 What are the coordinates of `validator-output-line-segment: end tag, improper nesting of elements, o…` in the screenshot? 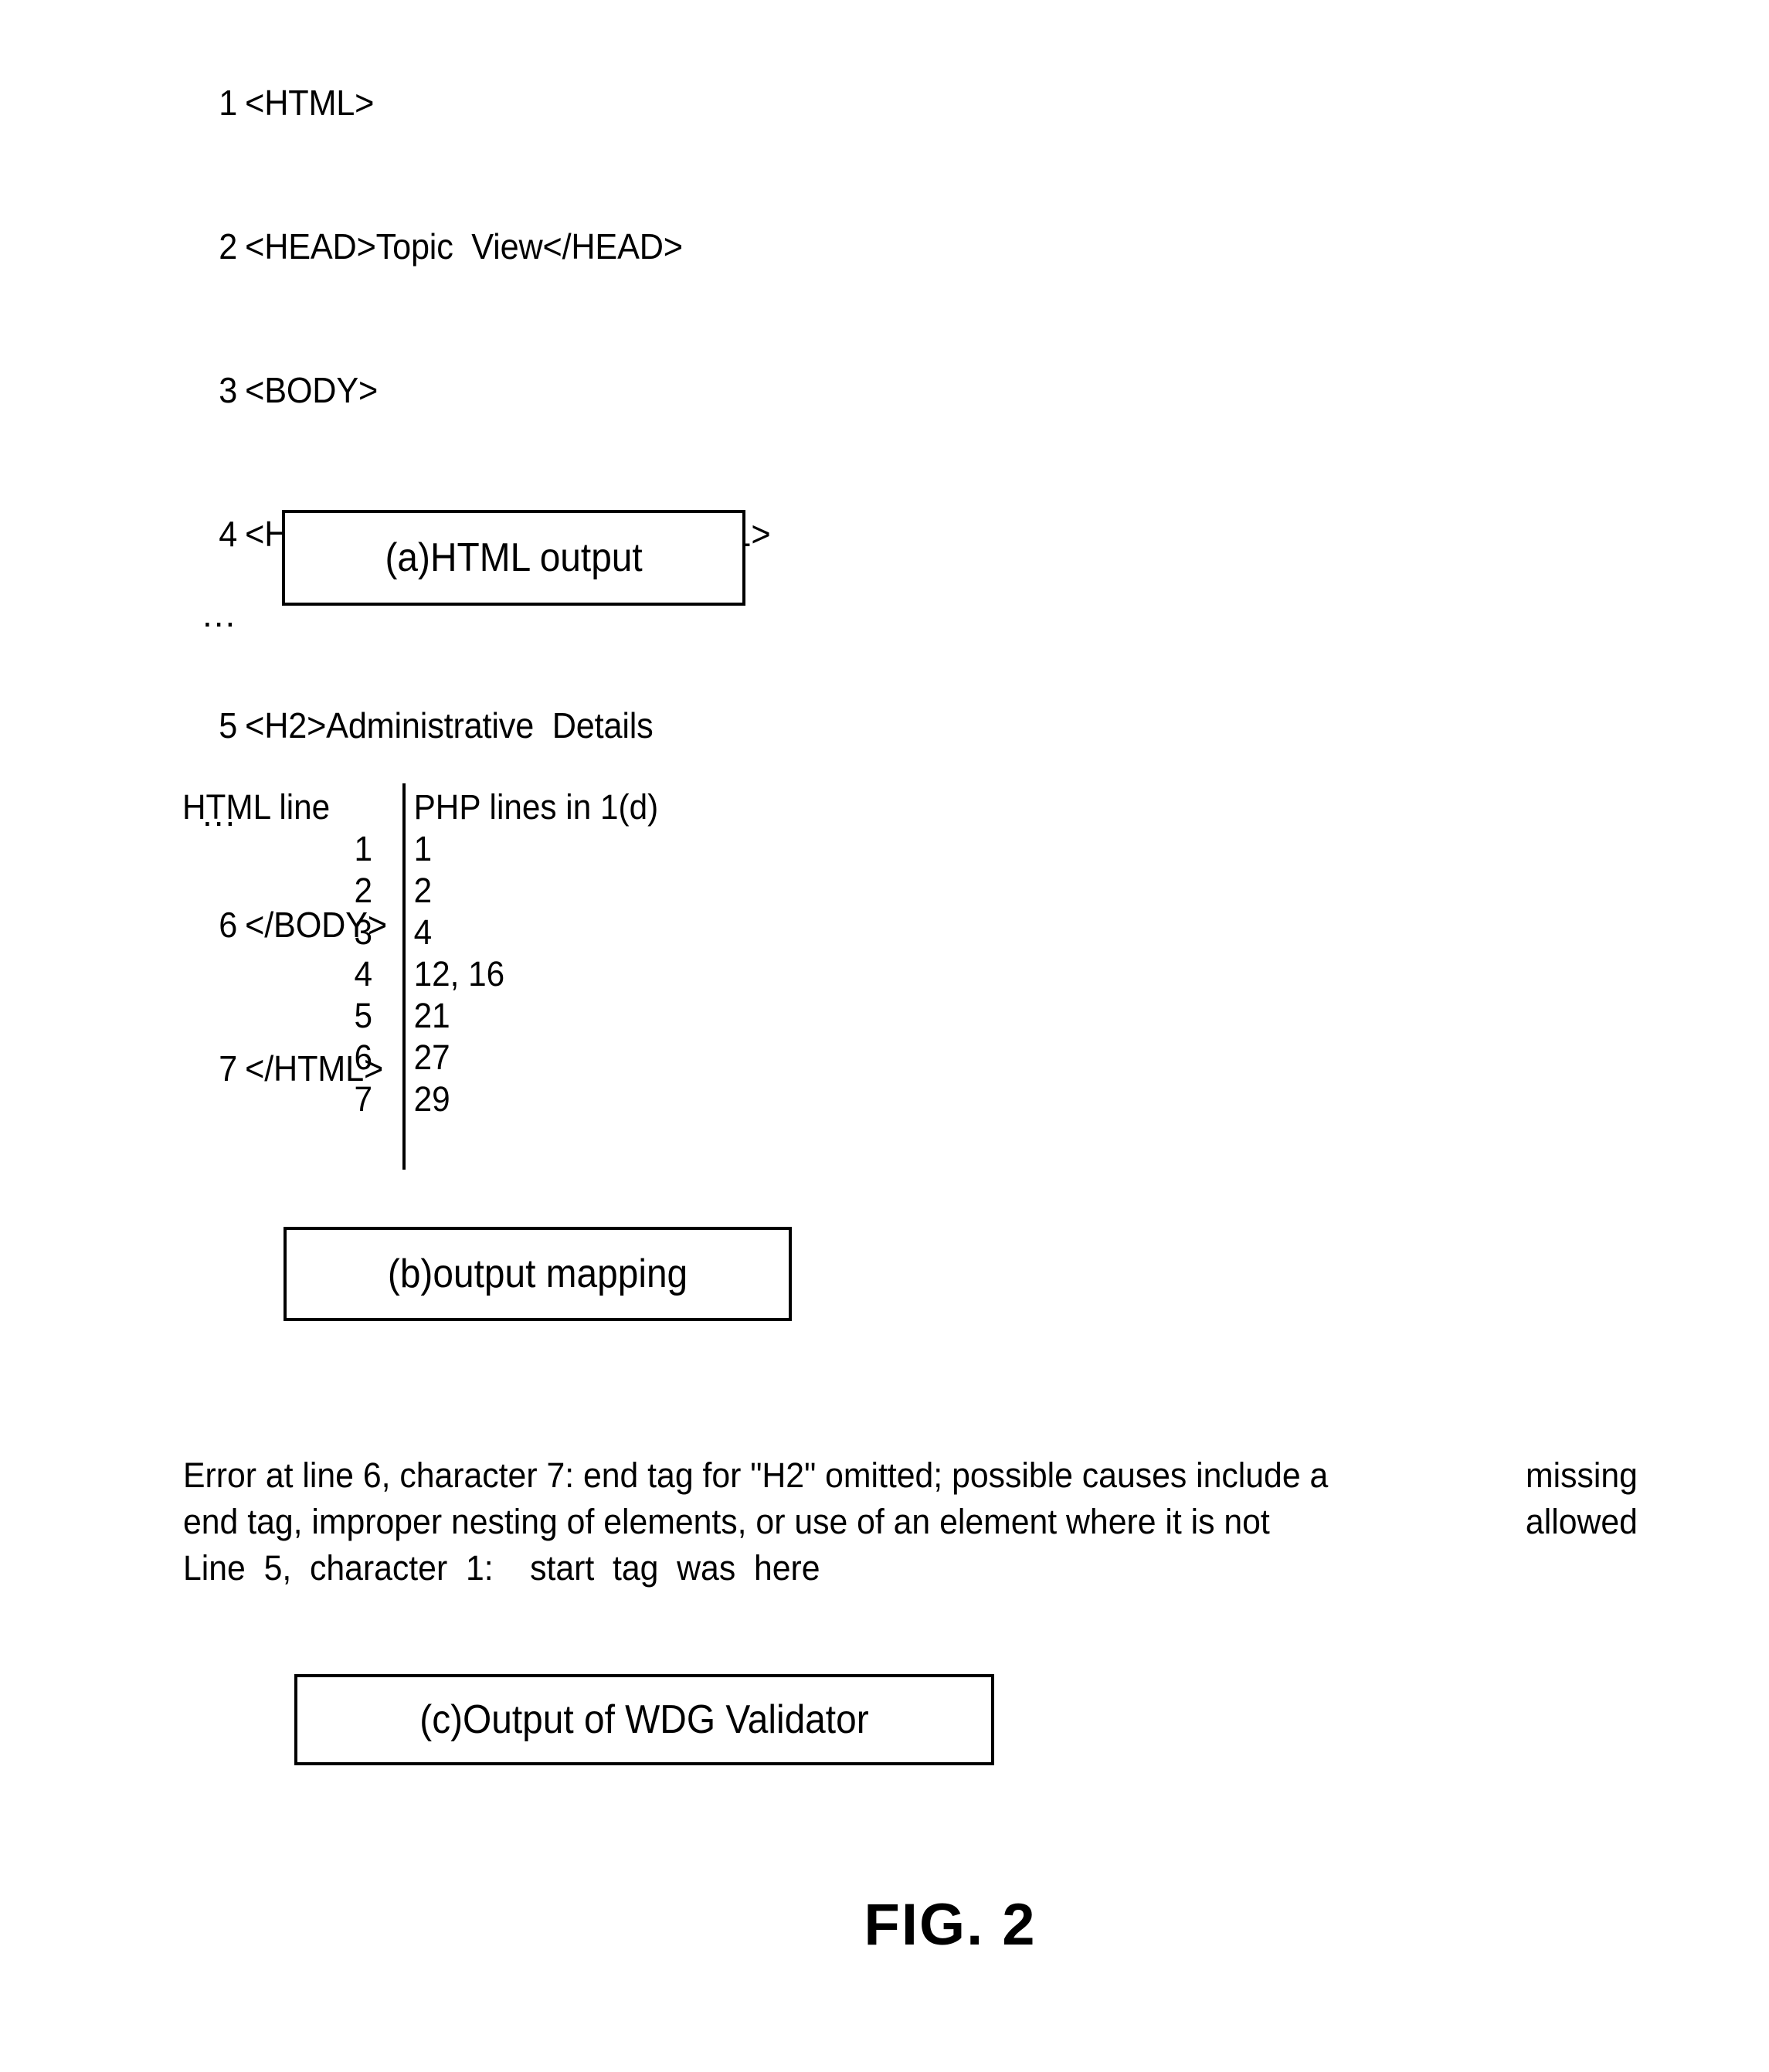 It's located at (726, 1521).